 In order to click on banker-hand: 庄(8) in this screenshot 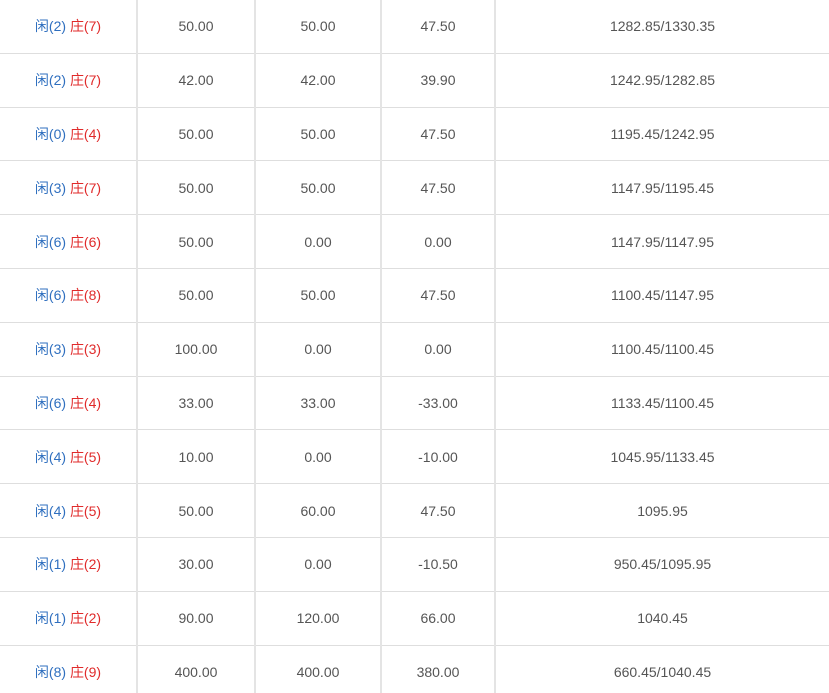, I will do `click(85, 295)`.